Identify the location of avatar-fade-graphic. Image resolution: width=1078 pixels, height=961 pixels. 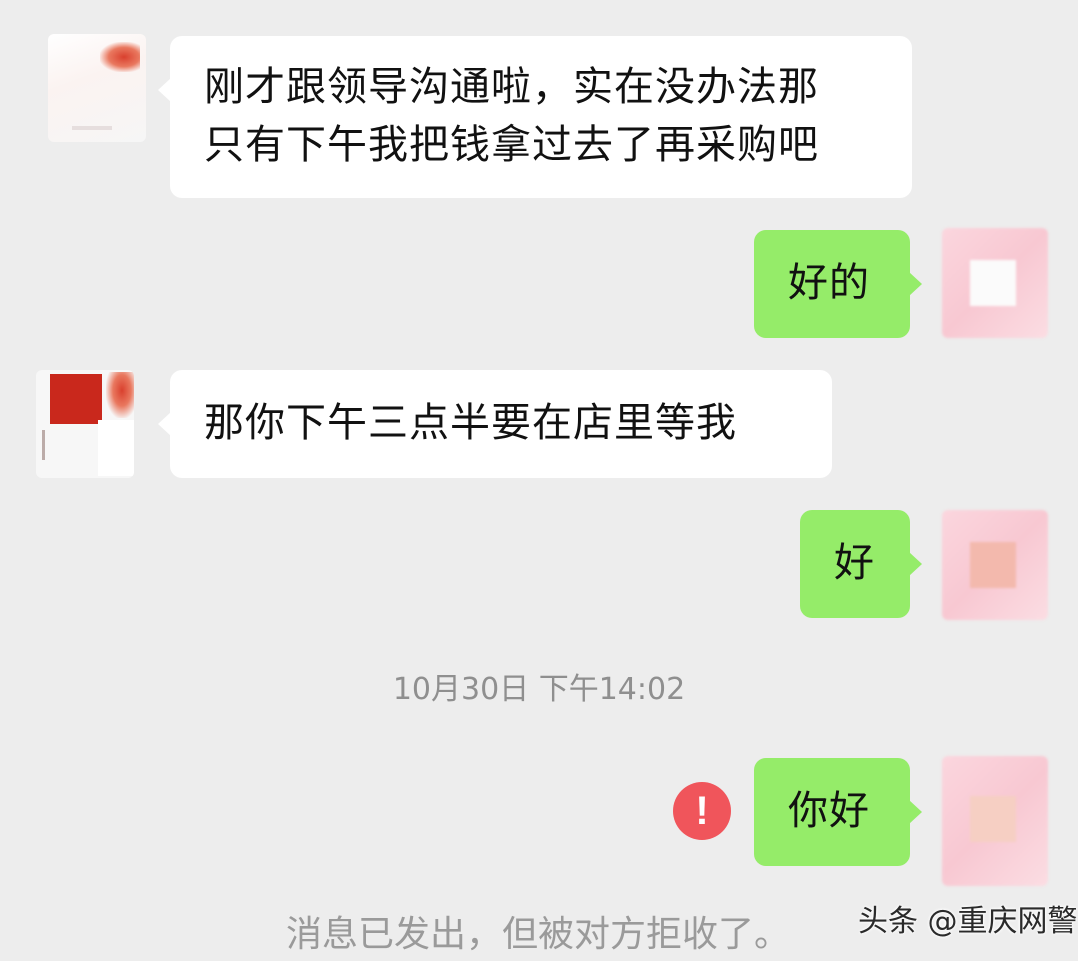
(116, 448).